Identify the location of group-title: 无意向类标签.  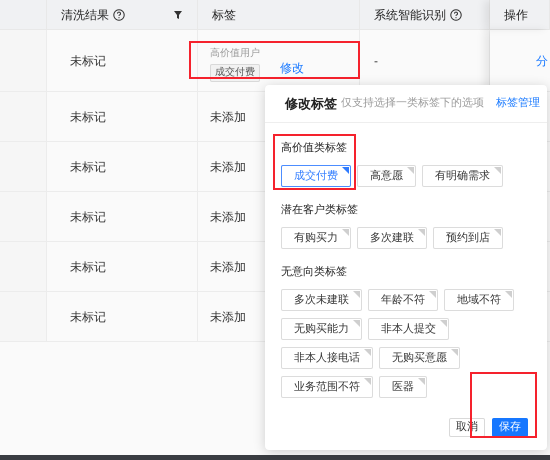
(314, 272).